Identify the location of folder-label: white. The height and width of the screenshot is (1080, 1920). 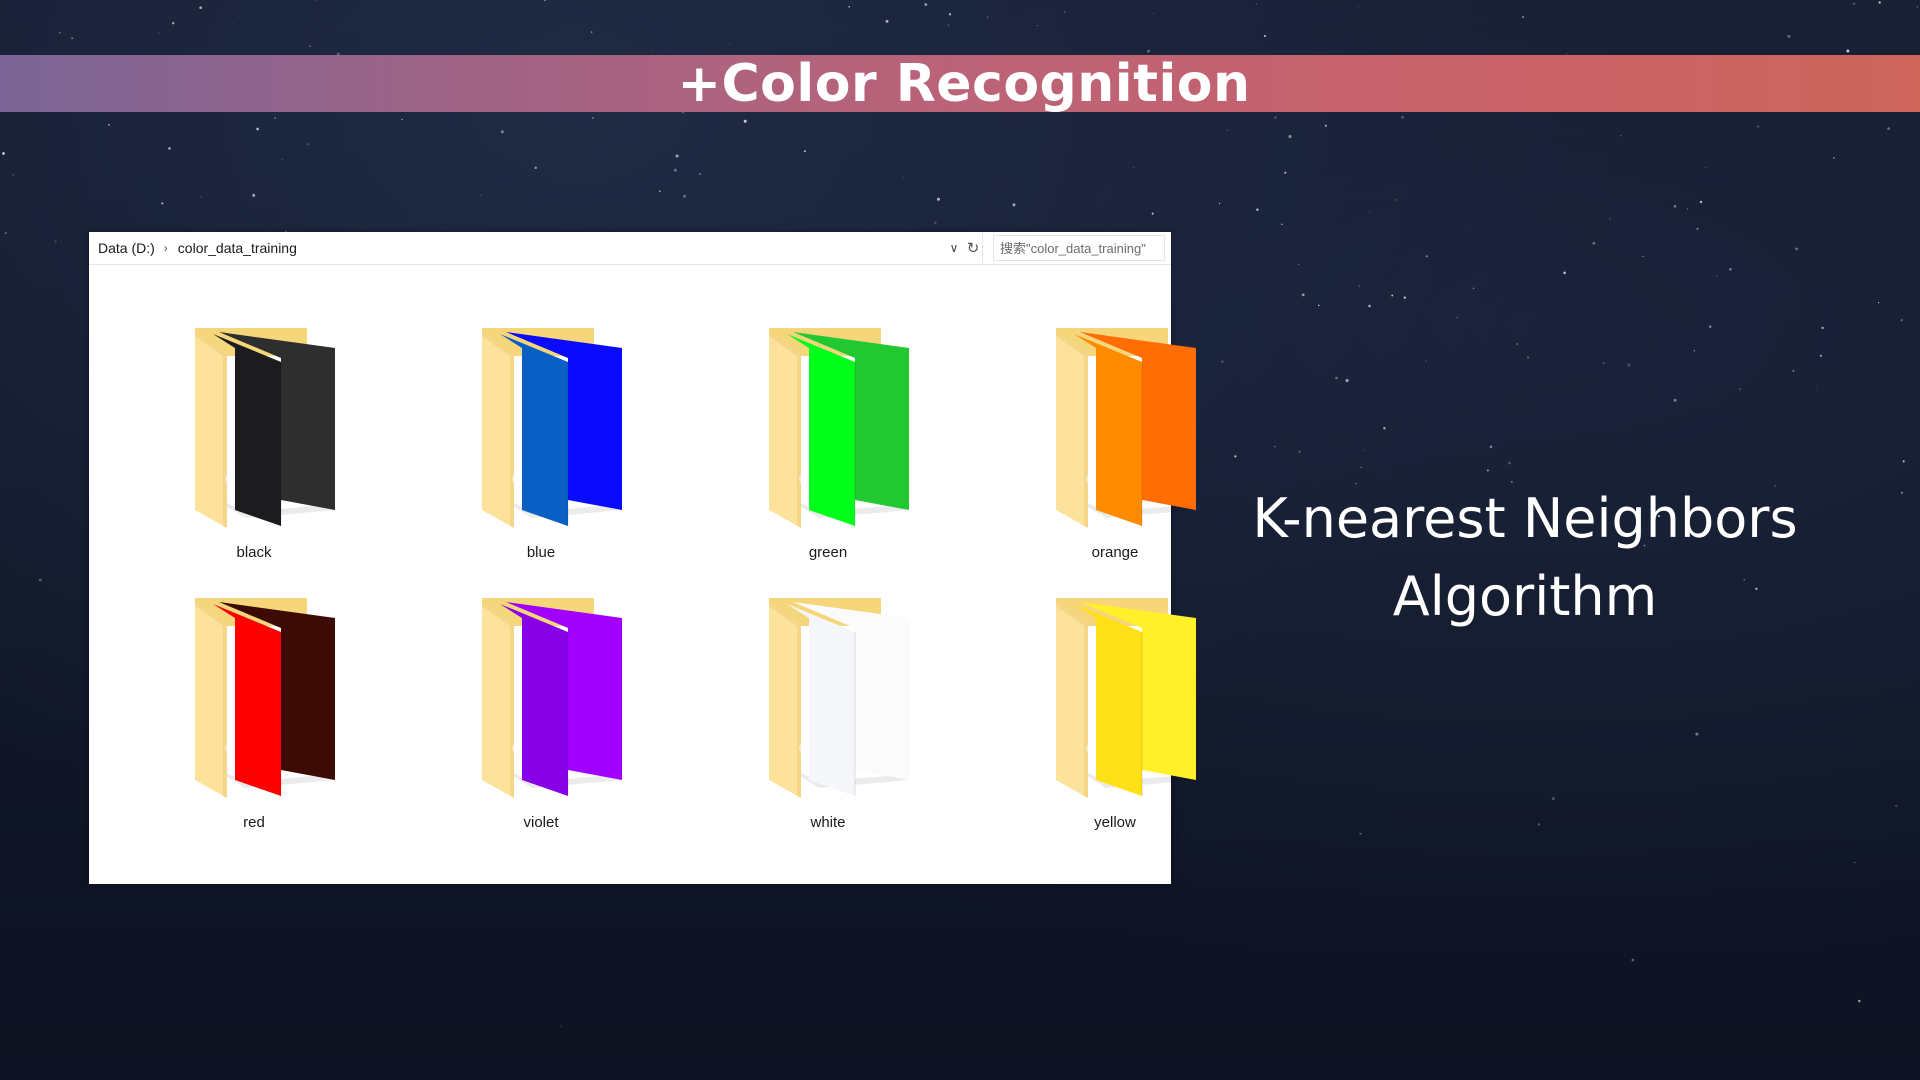
(828, 822).